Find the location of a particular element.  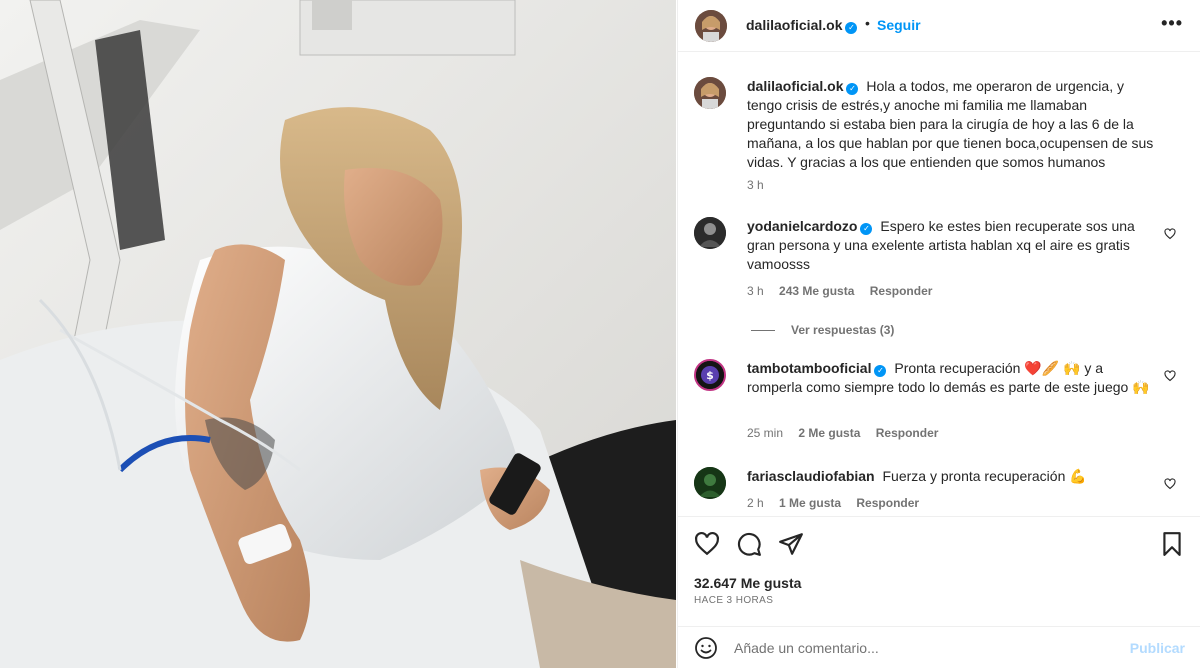

comment-composer: Publicar is located at coordinates (939, 647).